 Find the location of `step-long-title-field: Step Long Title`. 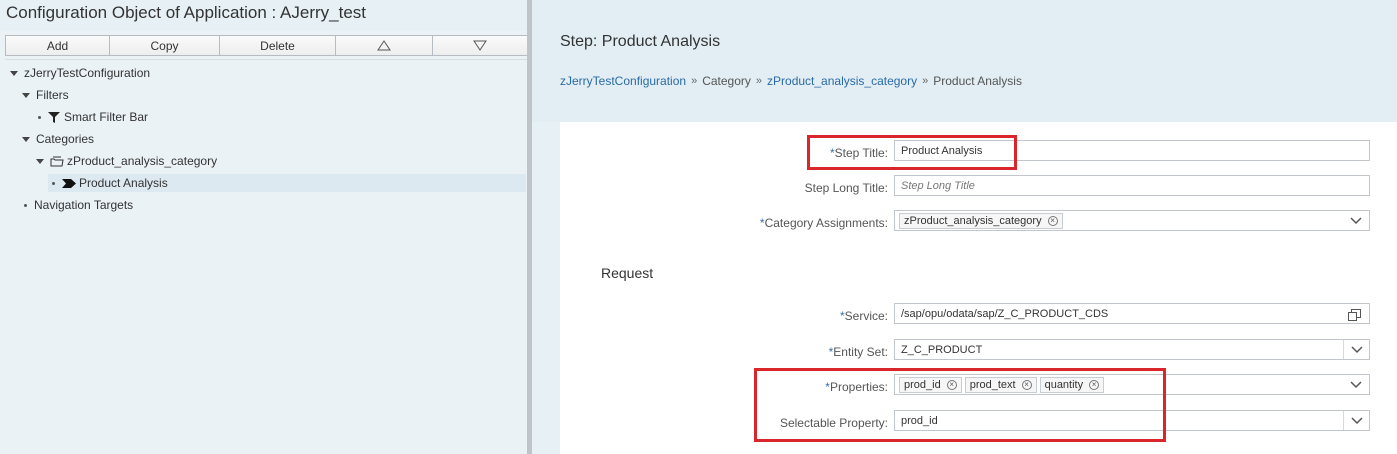

step-long-title-field: Step Long Title is located at coordinates (1132, 185).